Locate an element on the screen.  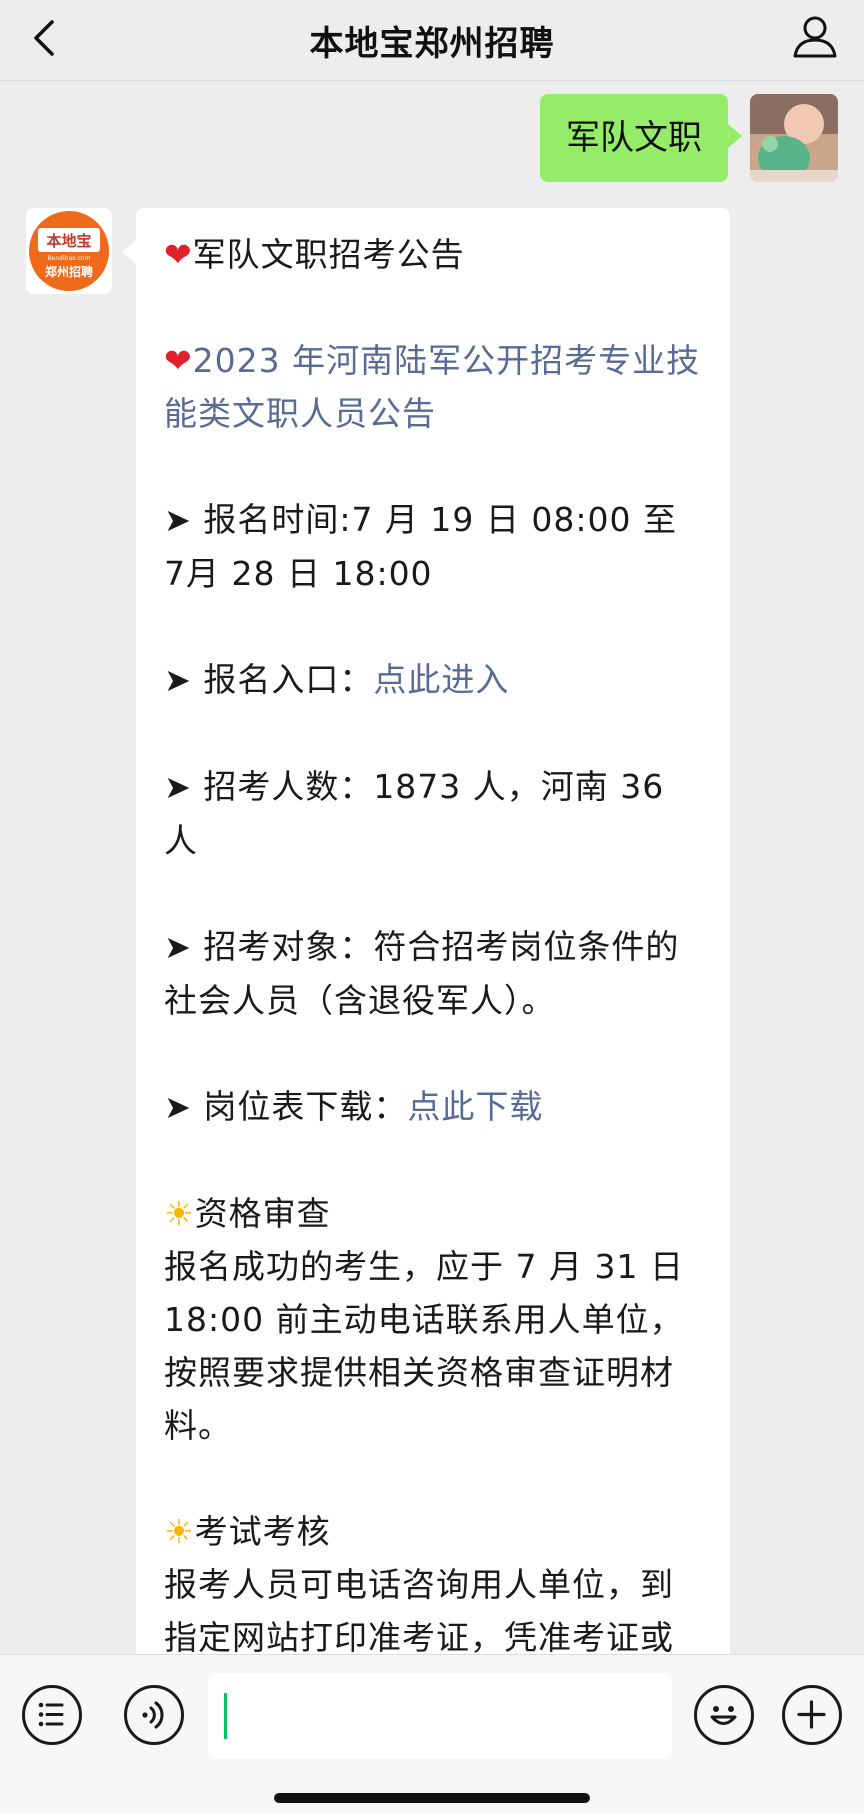
notice-title-link: 2023 年河南陆军公开招考专业技能类文职人员公告 is located at coordinates (432, 387).